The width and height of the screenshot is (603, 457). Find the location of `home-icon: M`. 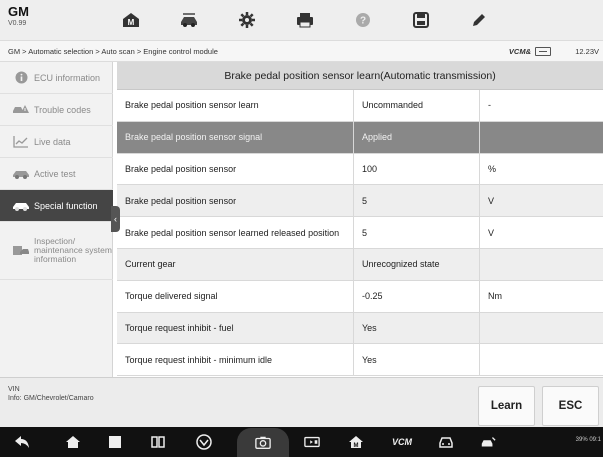

home-icon: M is located at coordinates (131, 20).